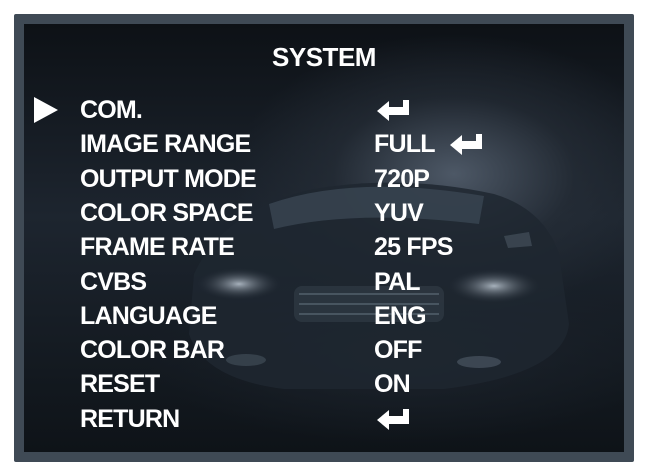 Image resolution: width=646 pixels, height=473 pixels. What do you see at coordinates (399, 213) in the screenshot?
I see `menu-item-value: YUV` at bounding box center [399, 213].